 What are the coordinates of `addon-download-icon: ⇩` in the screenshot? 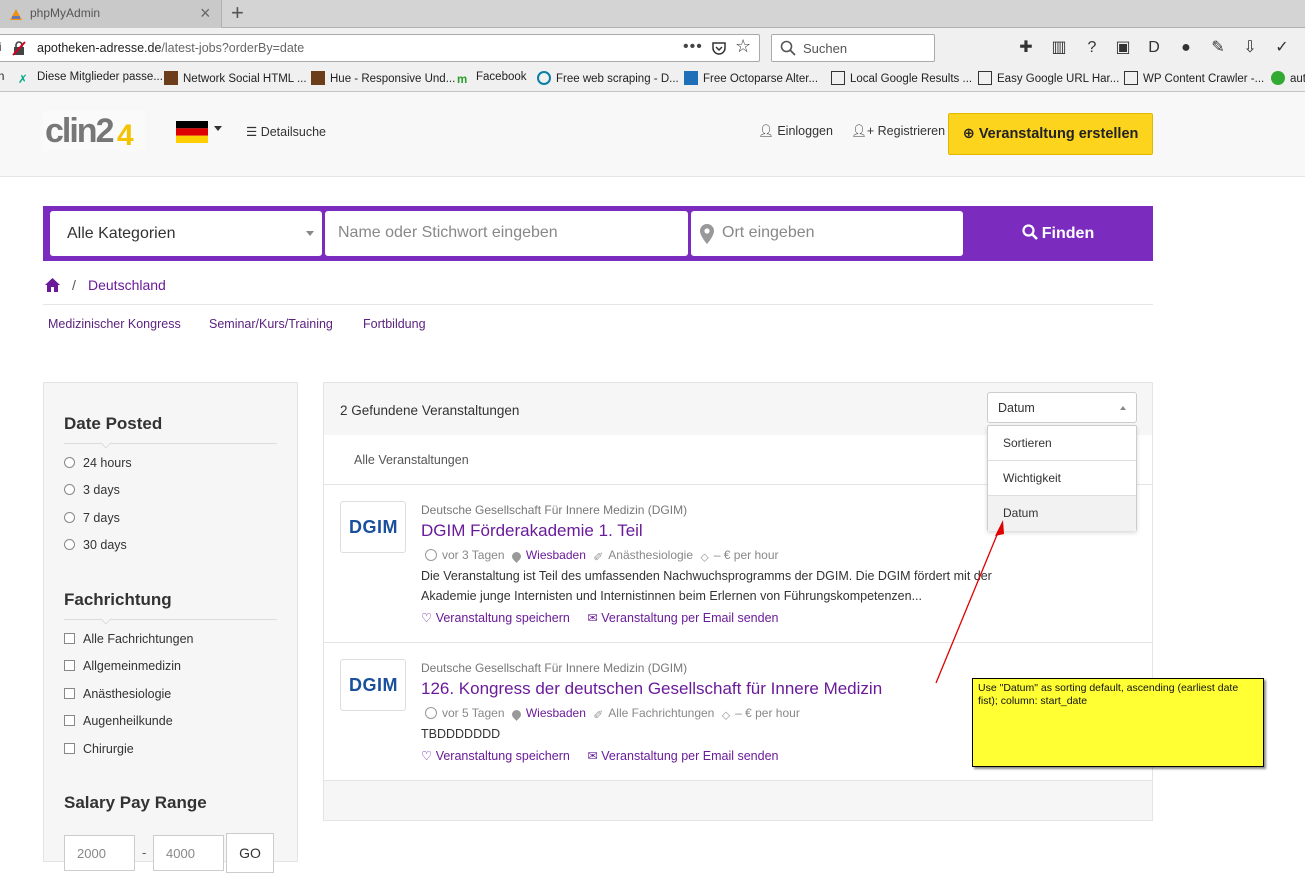 It's located at (1250, 48).